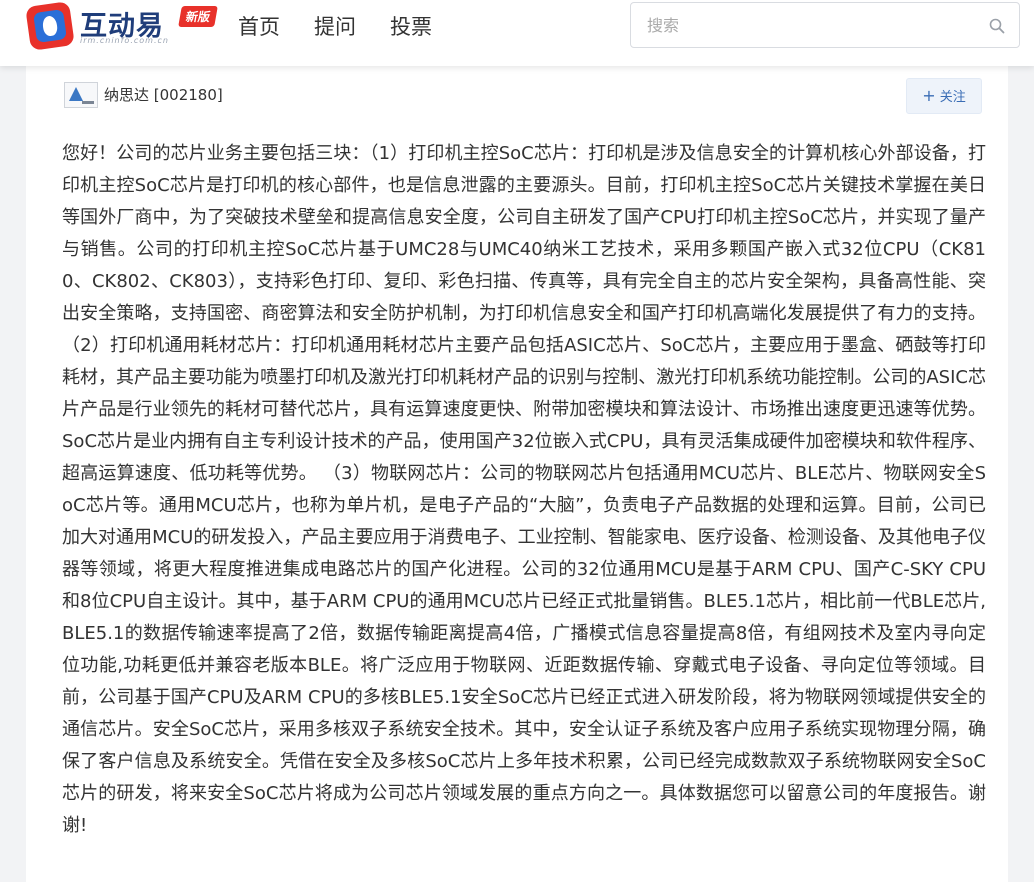 Image resolution: width=1034 pixels, height=882 pixels. Describe the element at coordinates (812, 25) in the screenshot. I see `search-input` at that location.